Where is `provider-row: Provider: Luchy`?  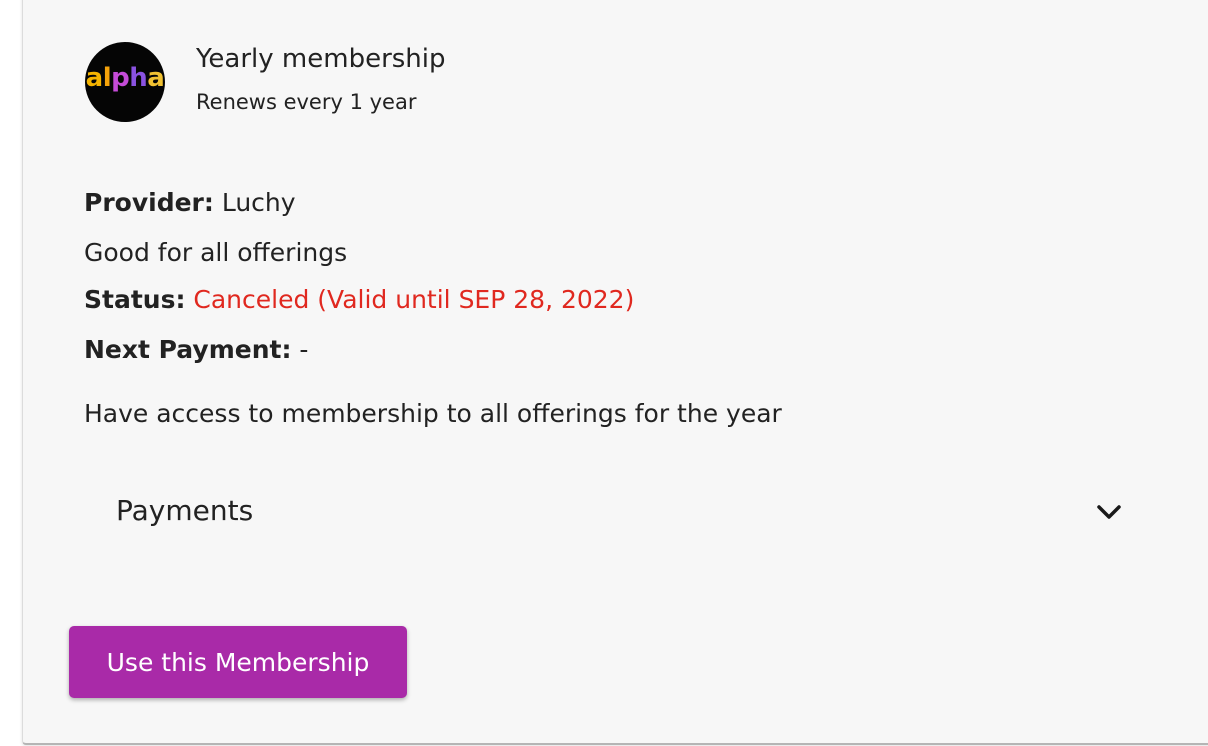 provider-row: Provider: Luchy is located at coordinates (190, 202).